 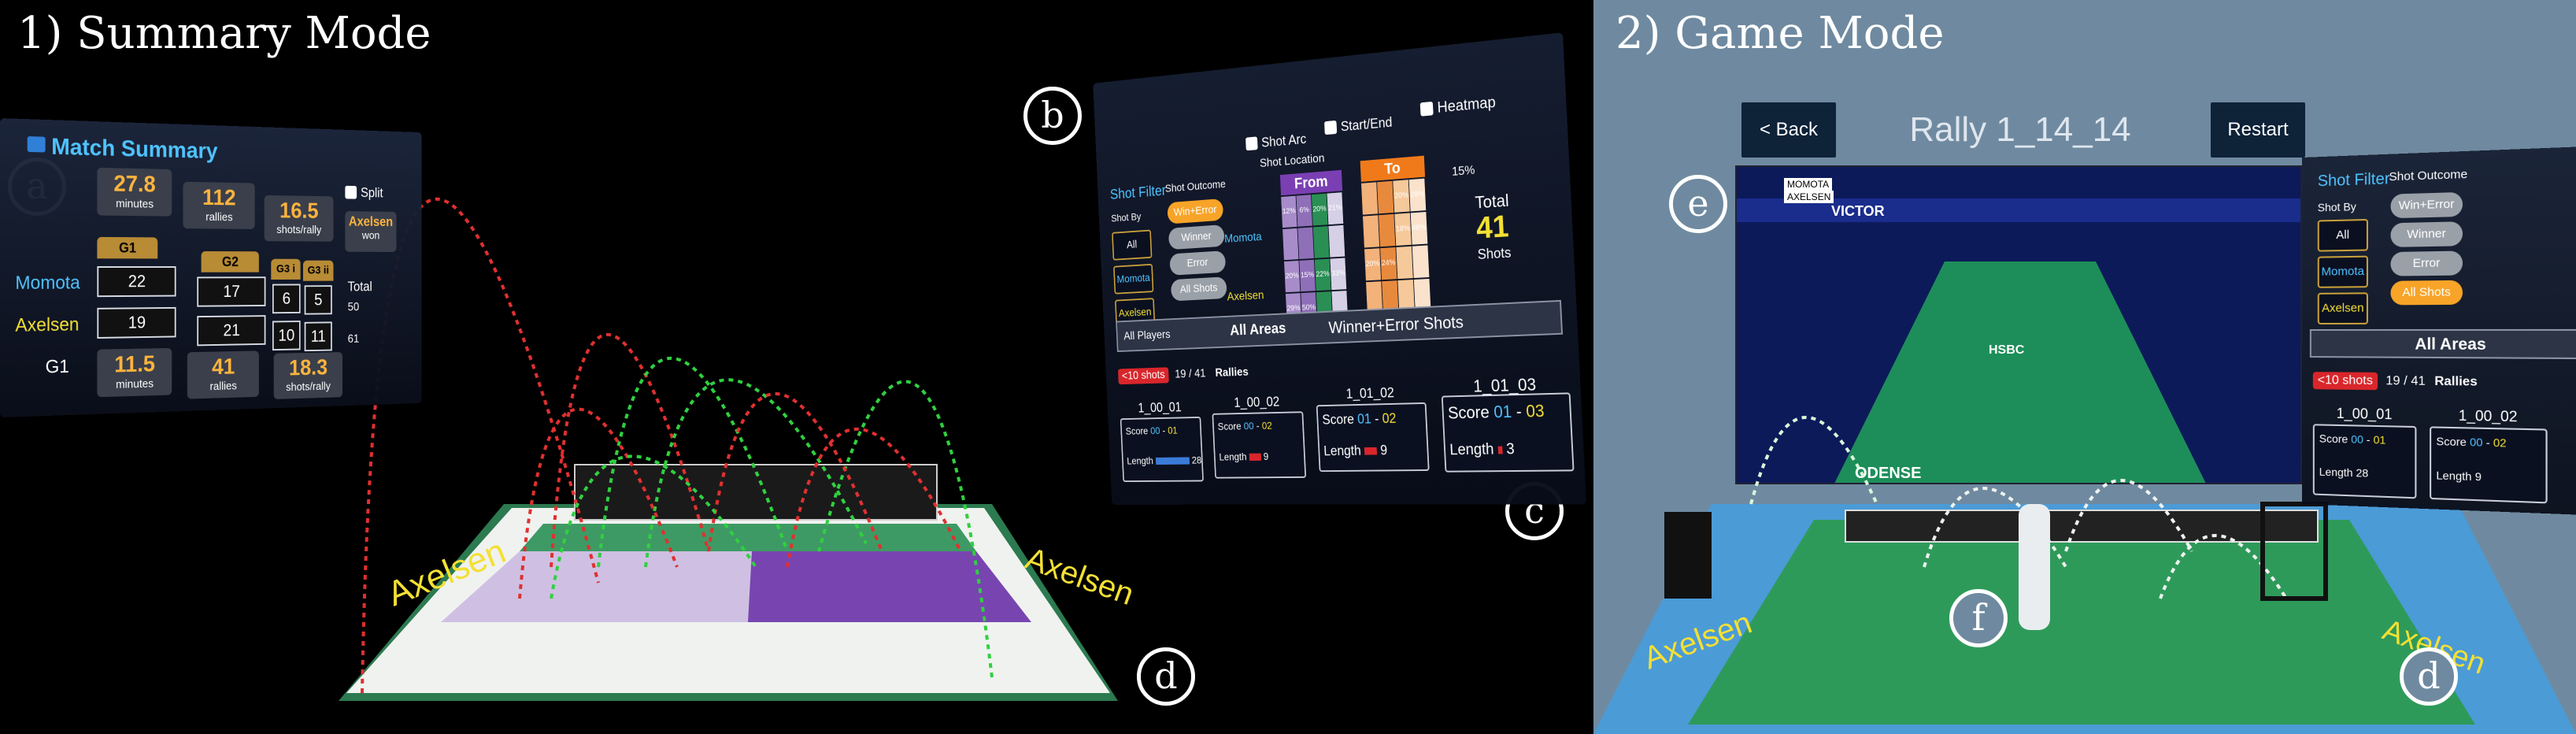 I want to click on heat-from-grid: 12% 6% 20% 21% 20% 15% 22% 33% 29% 50%, so click(x=1315, y=260).